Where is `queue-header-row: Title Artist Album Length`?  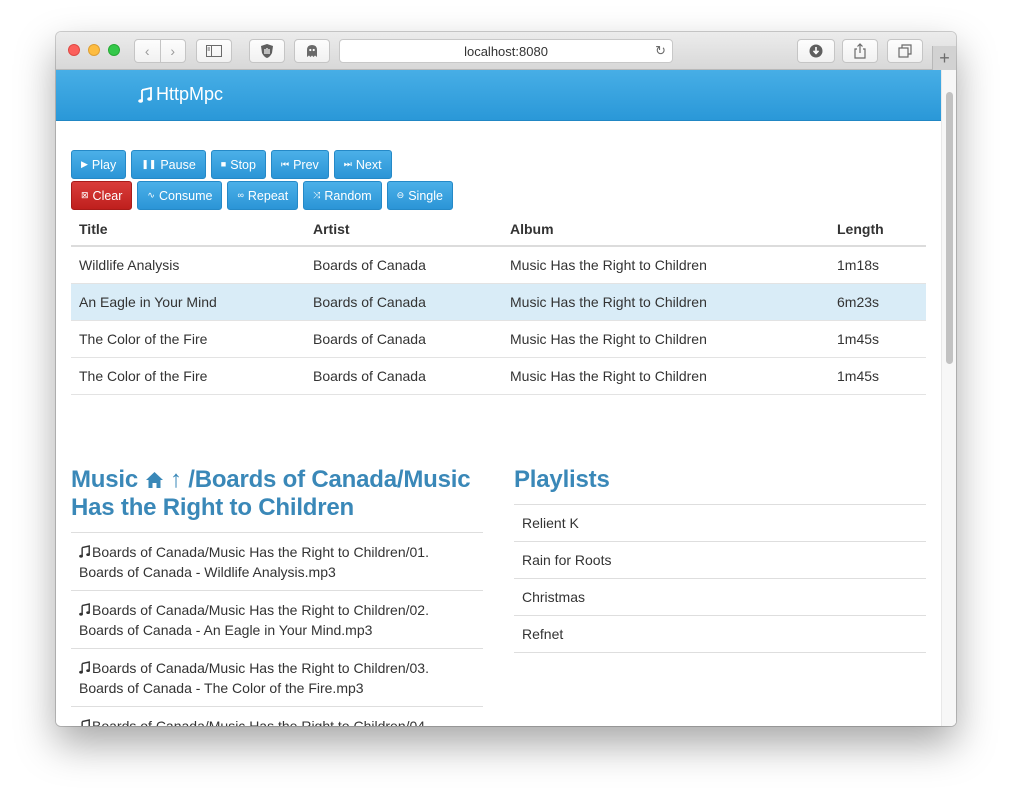
queue-header-row: Title Artist Album Length is located at coordinates (498, 230).